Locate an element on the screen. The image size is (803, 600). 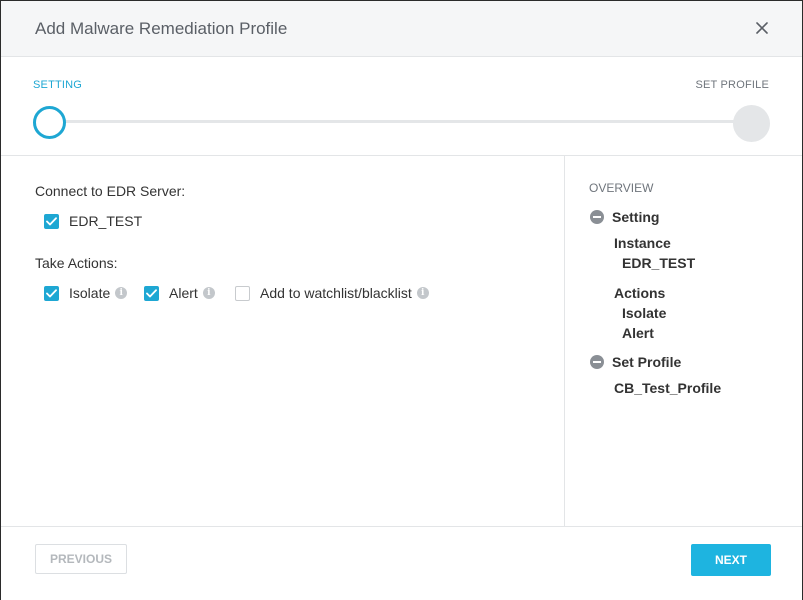
server-label-edr-test: EDR_TEST is located at coordinates (106, 221).